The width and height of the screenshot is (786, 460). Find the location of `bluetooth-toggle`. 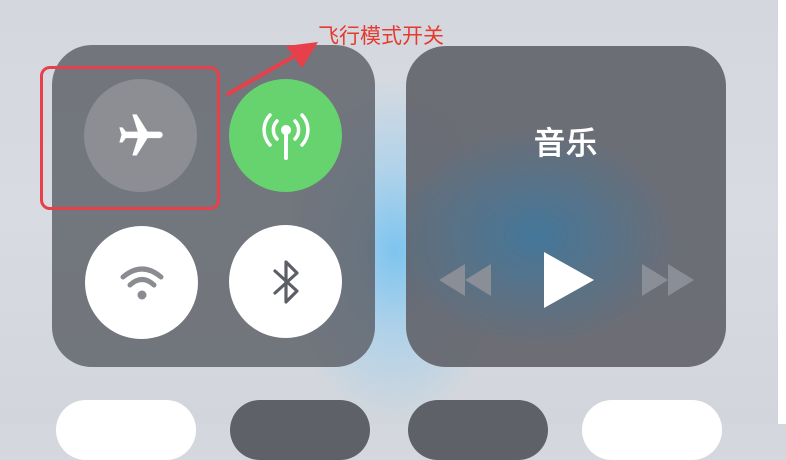

bluetooth-toggle is located at coordinates (285, 281).